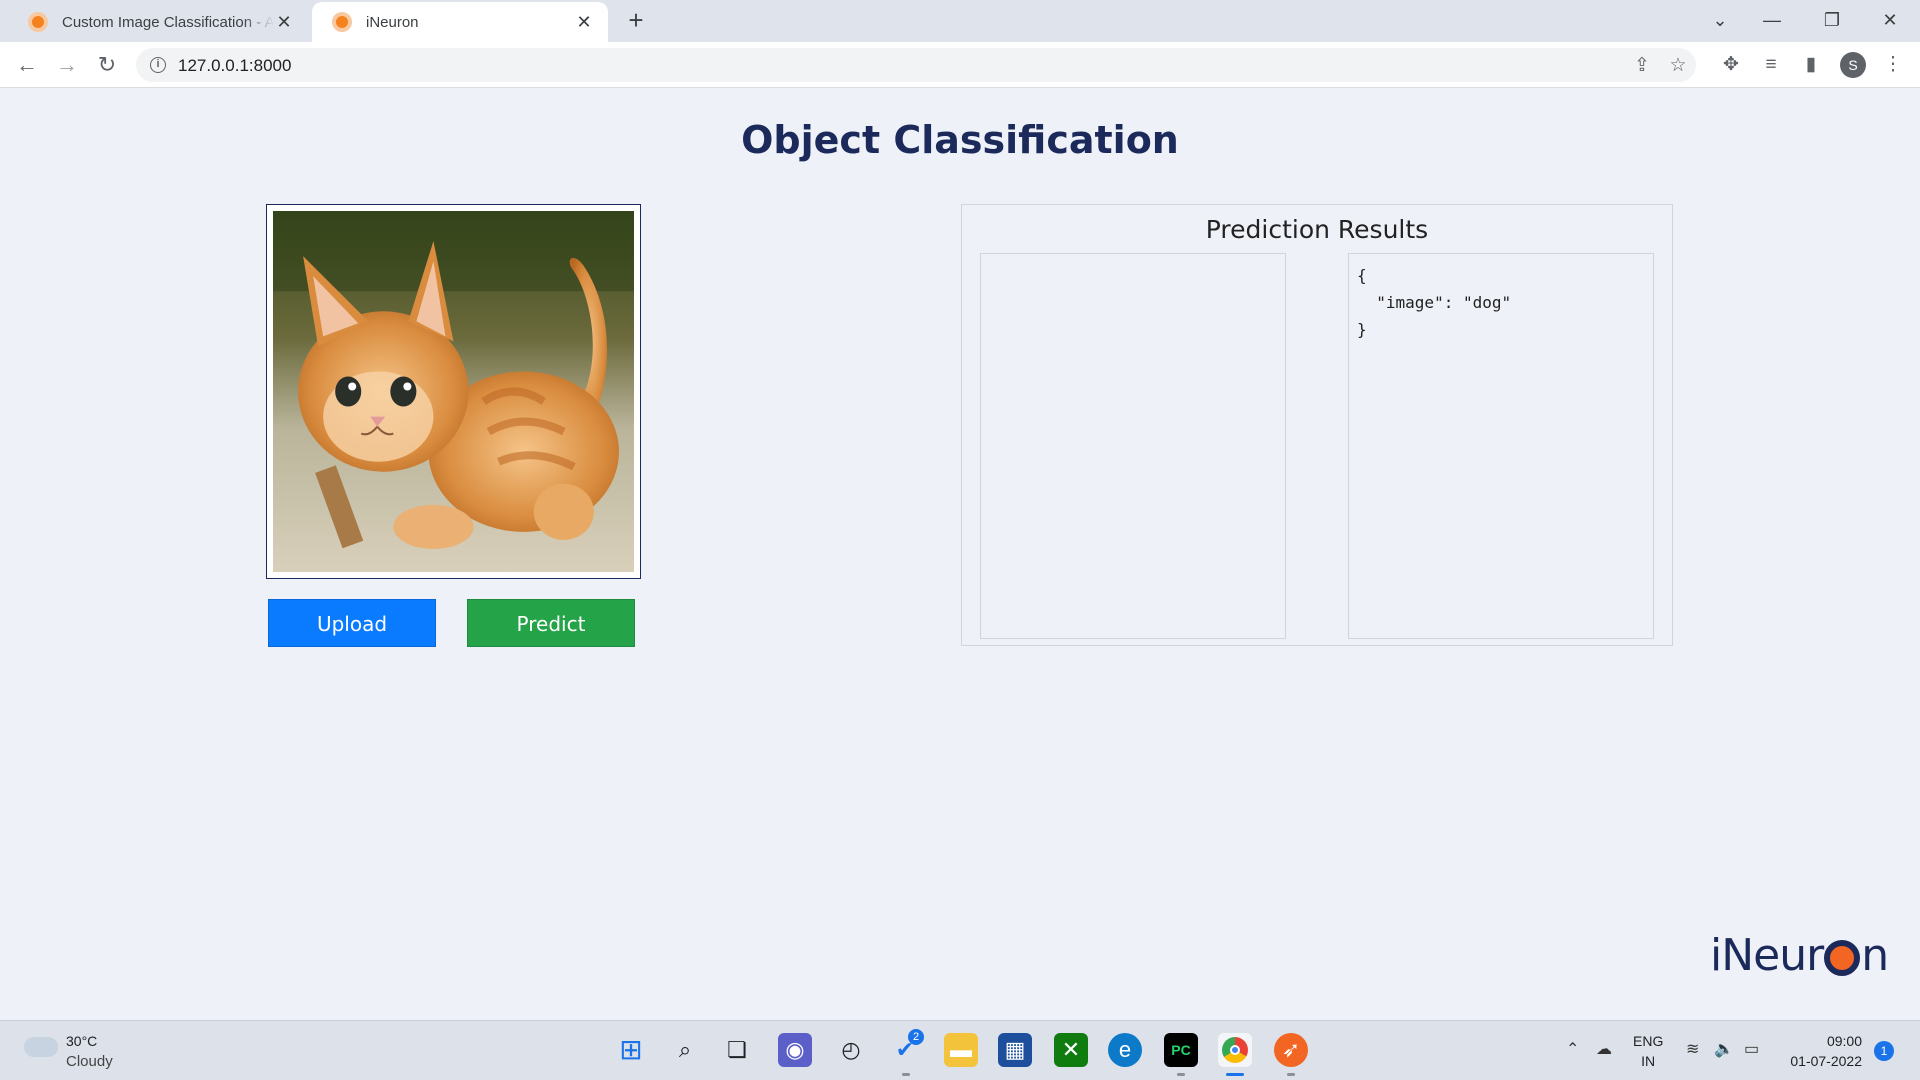 This screenshot has width=1920, height=1080. Describe the element at coordinates (1317, 229) in the screenshot. I see `results-title: Prediction Results` at that location.